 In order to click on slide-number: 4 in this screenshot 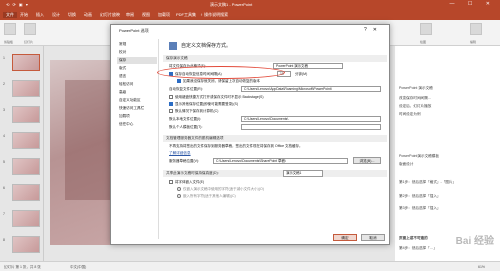, I will do `click(4, 136)`.